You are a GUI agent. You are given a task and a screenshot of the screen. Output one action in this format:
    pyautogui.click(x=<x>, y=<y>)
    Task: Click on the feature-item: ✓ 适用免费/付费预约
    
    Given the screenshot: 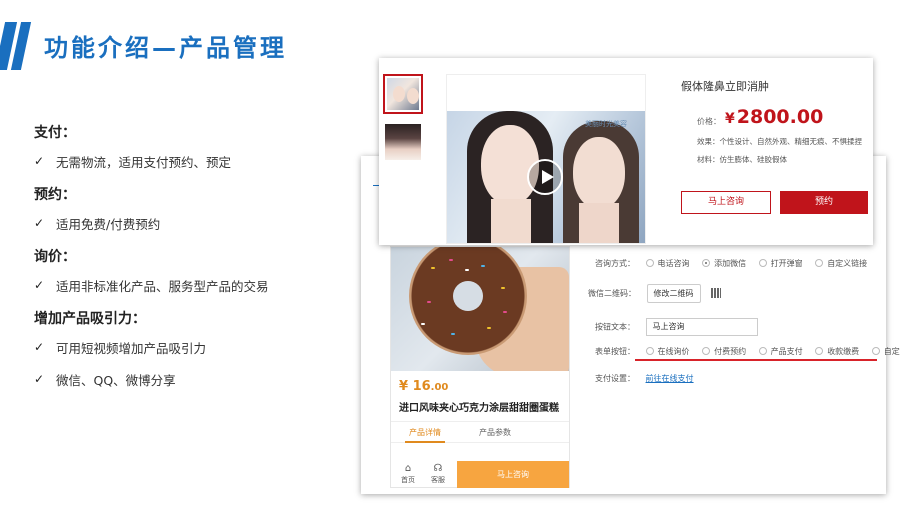 What is the action you would take?
    pyautogui.click(x=194, y=223)
    